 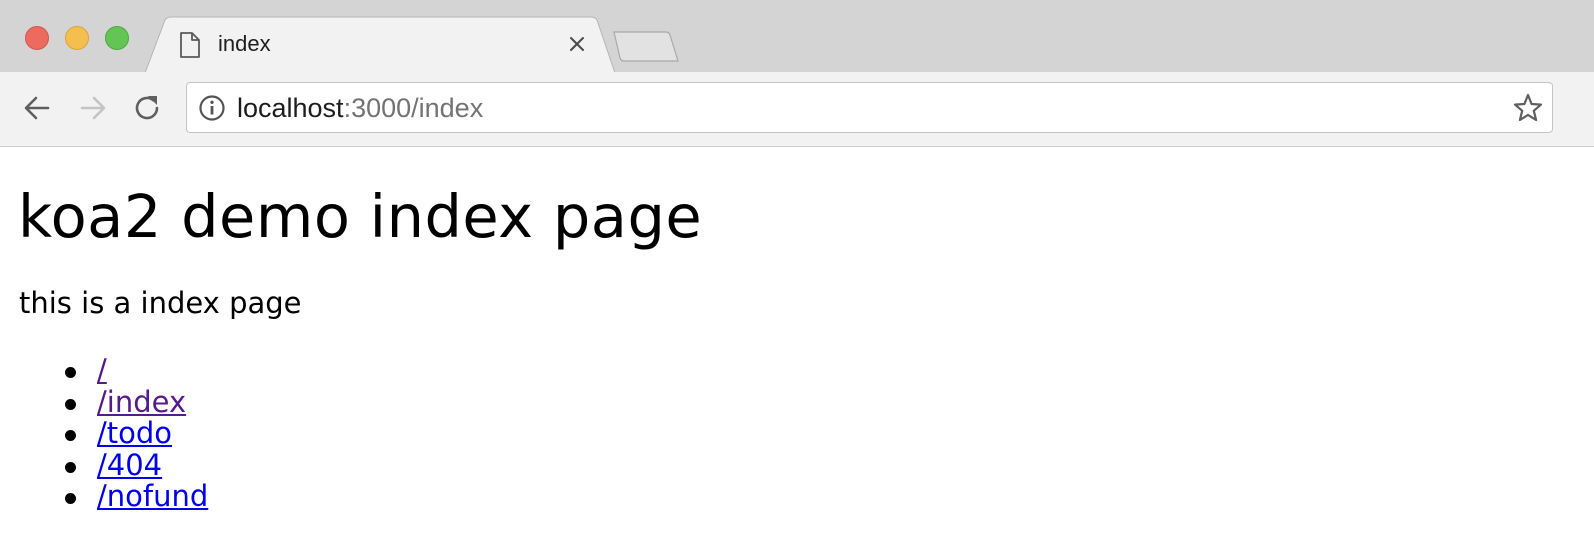 I want to click on star-icon, so click(x=1528, y=108).